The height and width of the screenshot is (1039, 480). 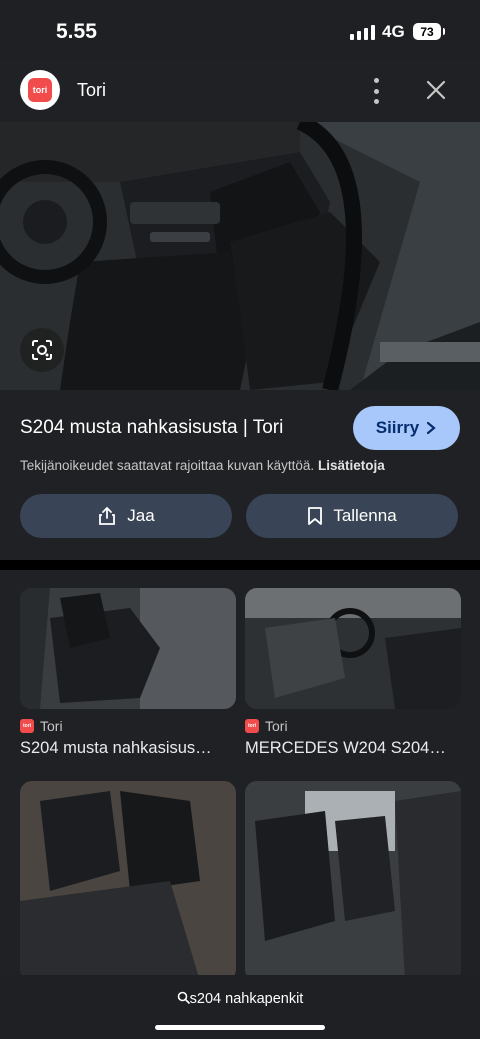 I want to click on battery-icon: 73, so click(x=429, y=31).